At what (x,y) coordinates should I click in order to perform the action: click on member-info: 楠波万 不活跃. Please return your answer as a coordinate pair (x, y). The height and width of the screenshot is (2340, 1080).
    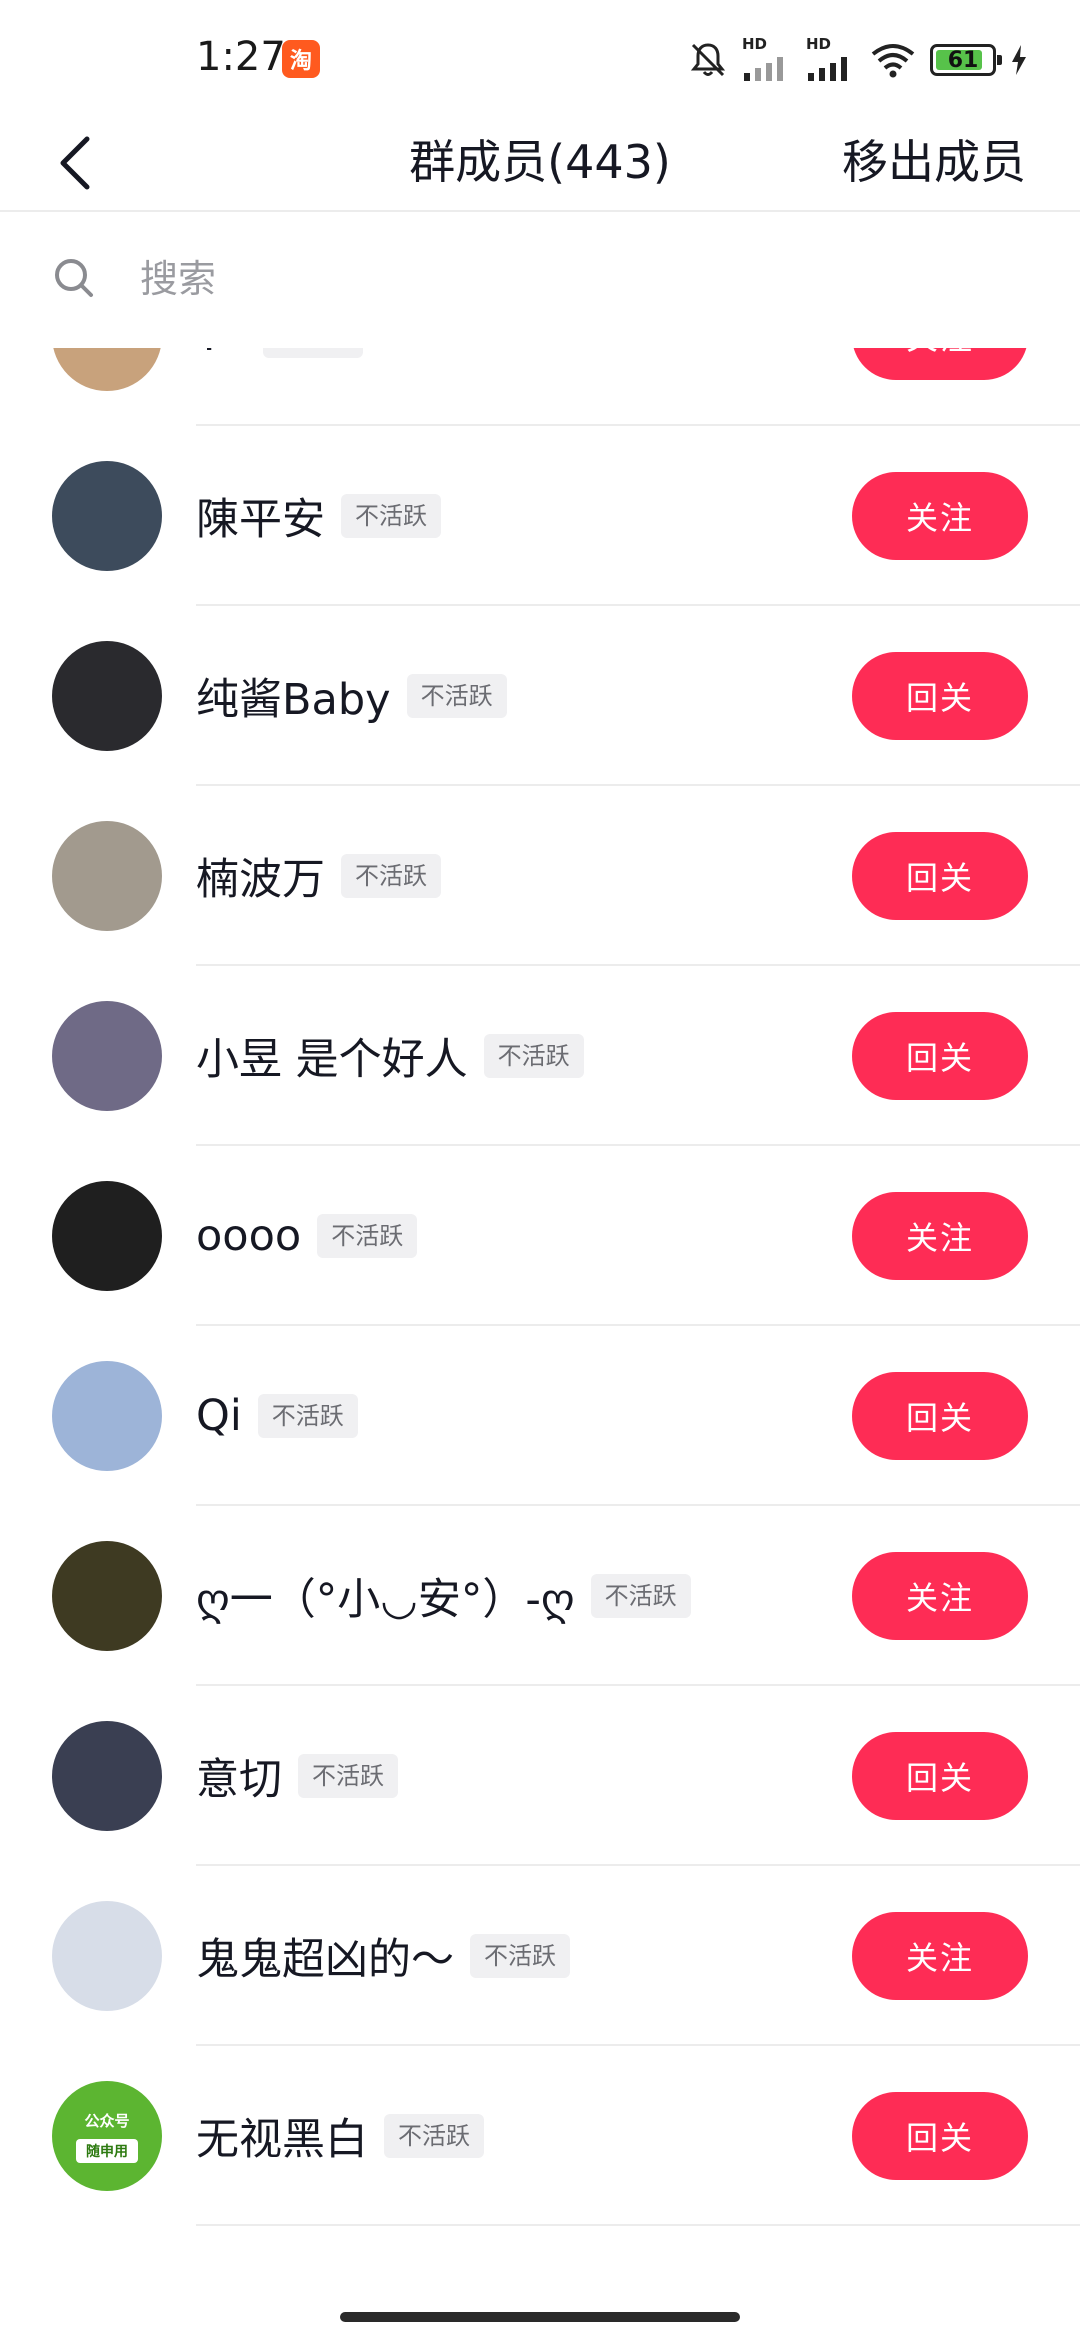
    Looking at the image, I should click on (318, 876).